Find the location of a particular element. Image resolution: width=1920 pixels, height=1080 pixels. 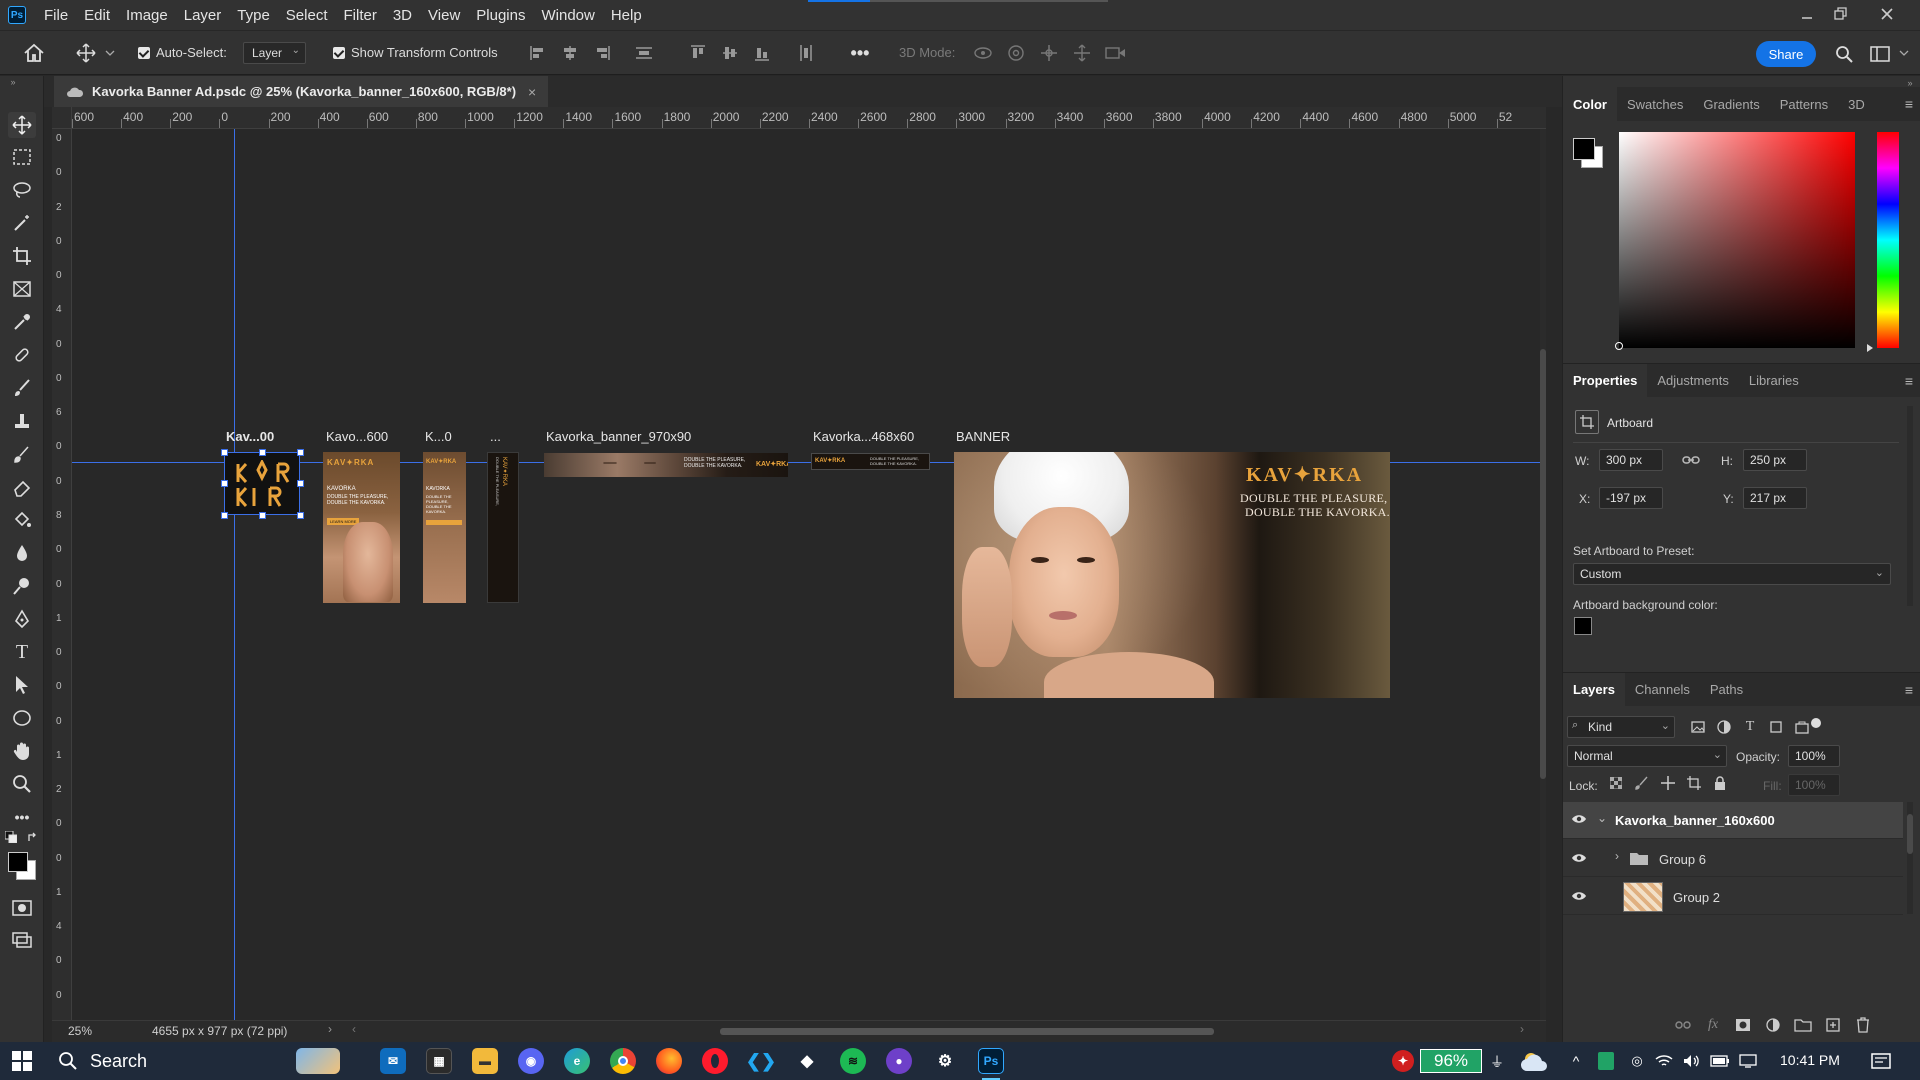

menu-view: View is located at coordinates (444, 15).